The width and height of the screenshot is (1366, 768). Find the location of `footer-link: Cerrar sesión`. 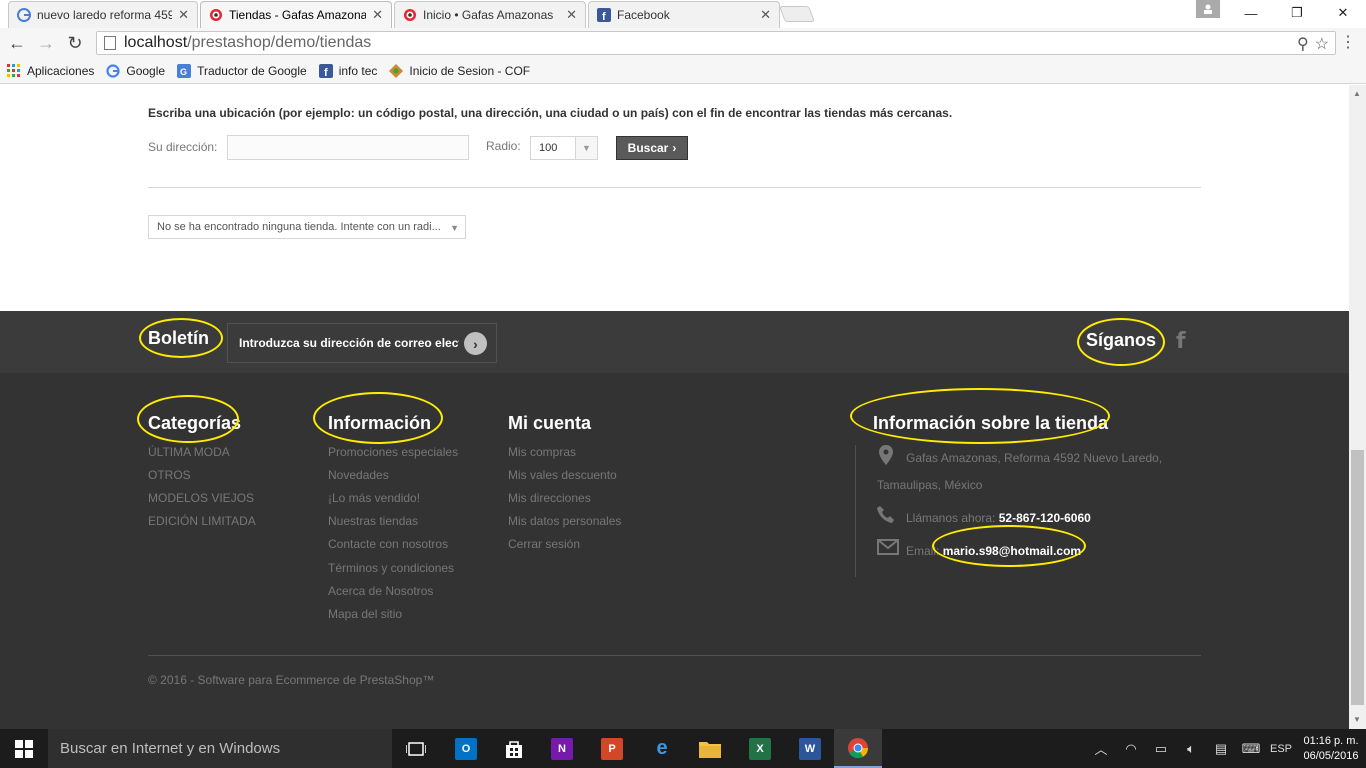

footer-link: Cerrar sesión is located at coordinates (544, 544).